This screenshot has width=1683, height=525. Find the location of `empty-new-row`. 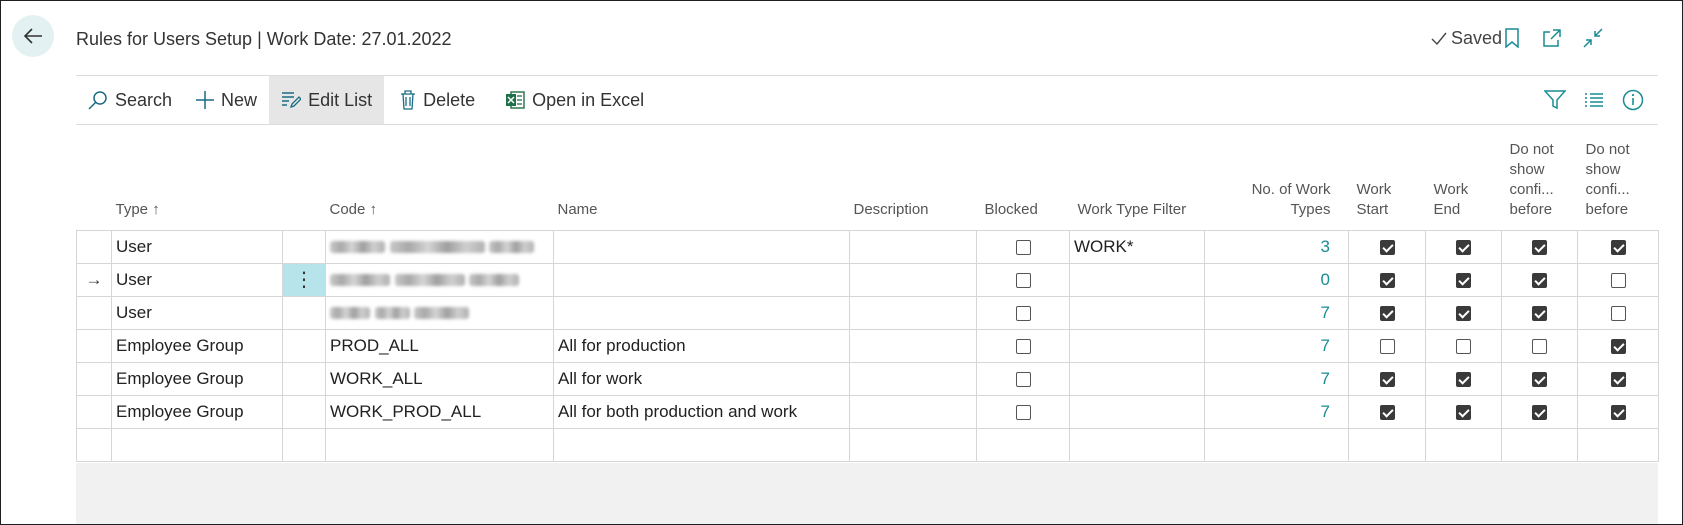

empty-new-row is located at coordinates (867, 444).